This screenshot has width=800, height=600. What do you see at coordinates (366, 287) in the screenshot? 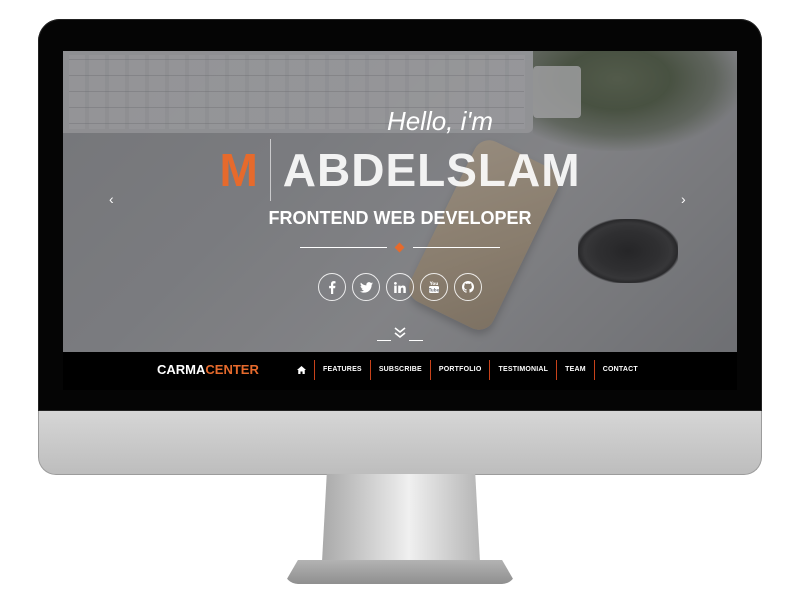
I see `twitter-icon` at bounding box center [366, 287].